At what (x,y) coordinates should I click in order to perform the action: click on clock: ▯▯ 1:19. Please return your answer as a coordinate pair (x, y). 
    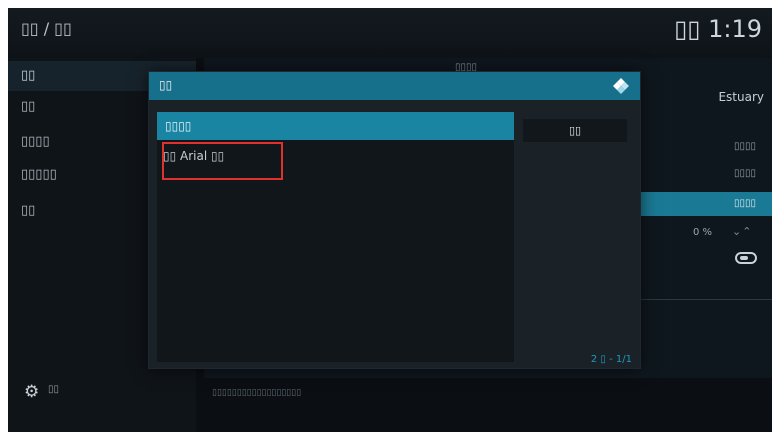
    Looking at the image, I should click on (718, 29).